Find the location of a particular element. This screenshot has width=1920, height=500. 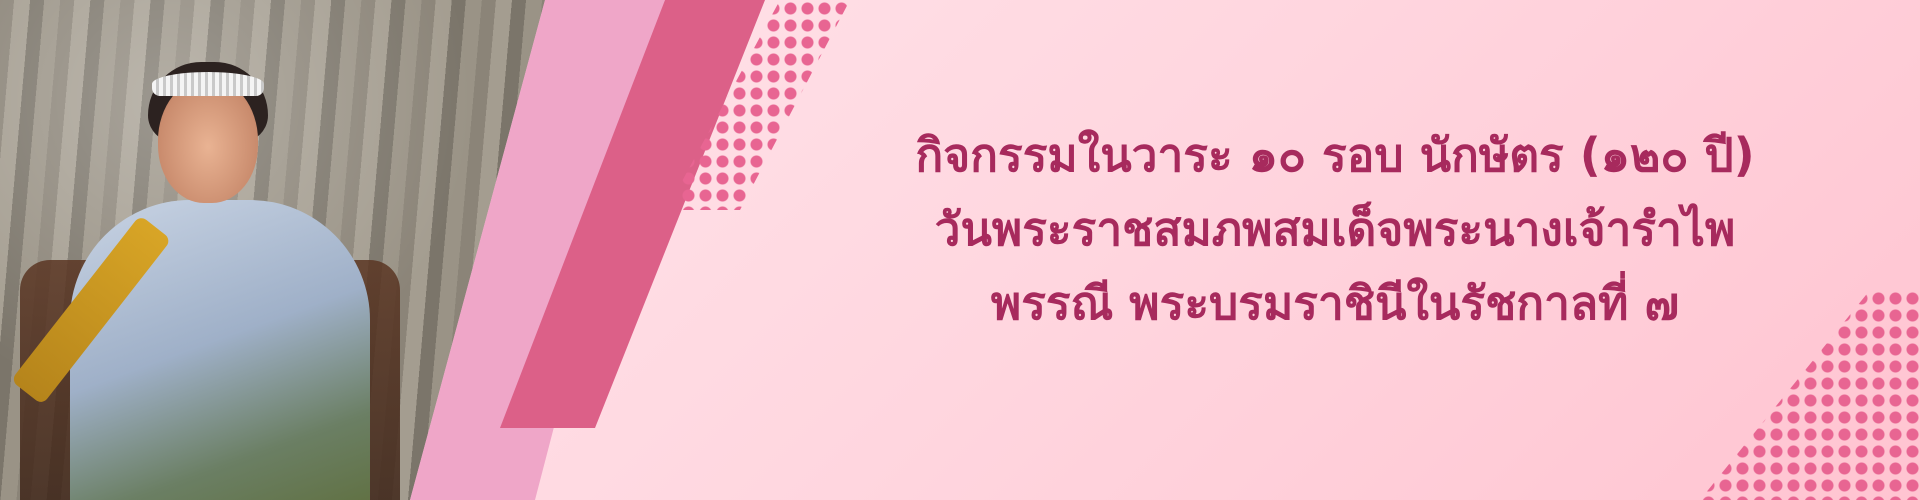

banner-title-line-2: วันพระราชสมภพสมเด็จพระนางเจ้ารำไพ is located at coordinates (1335, 229).